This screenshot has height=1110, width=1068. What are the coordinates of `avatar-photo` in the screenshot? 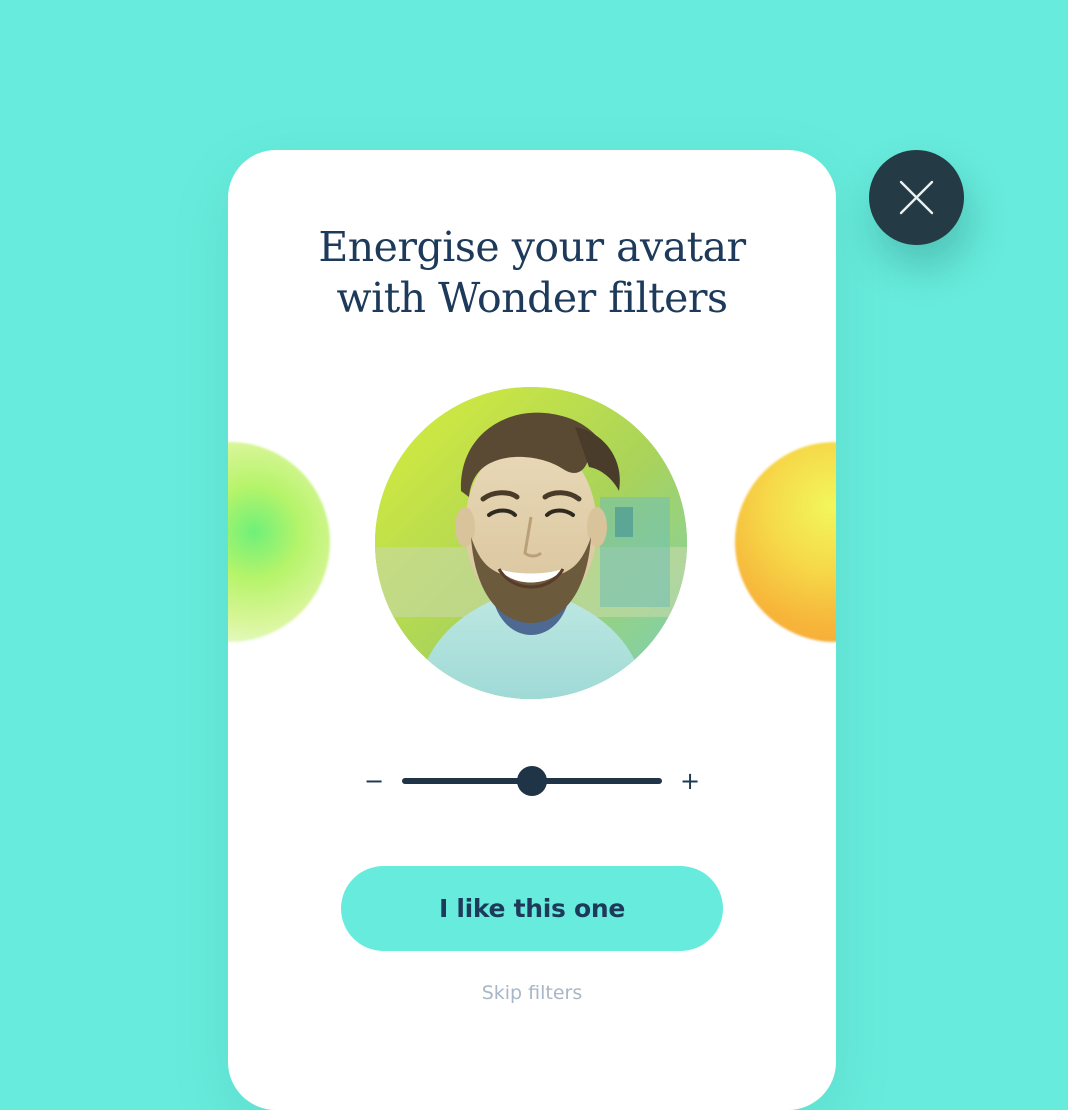 It's located at (531, 543).